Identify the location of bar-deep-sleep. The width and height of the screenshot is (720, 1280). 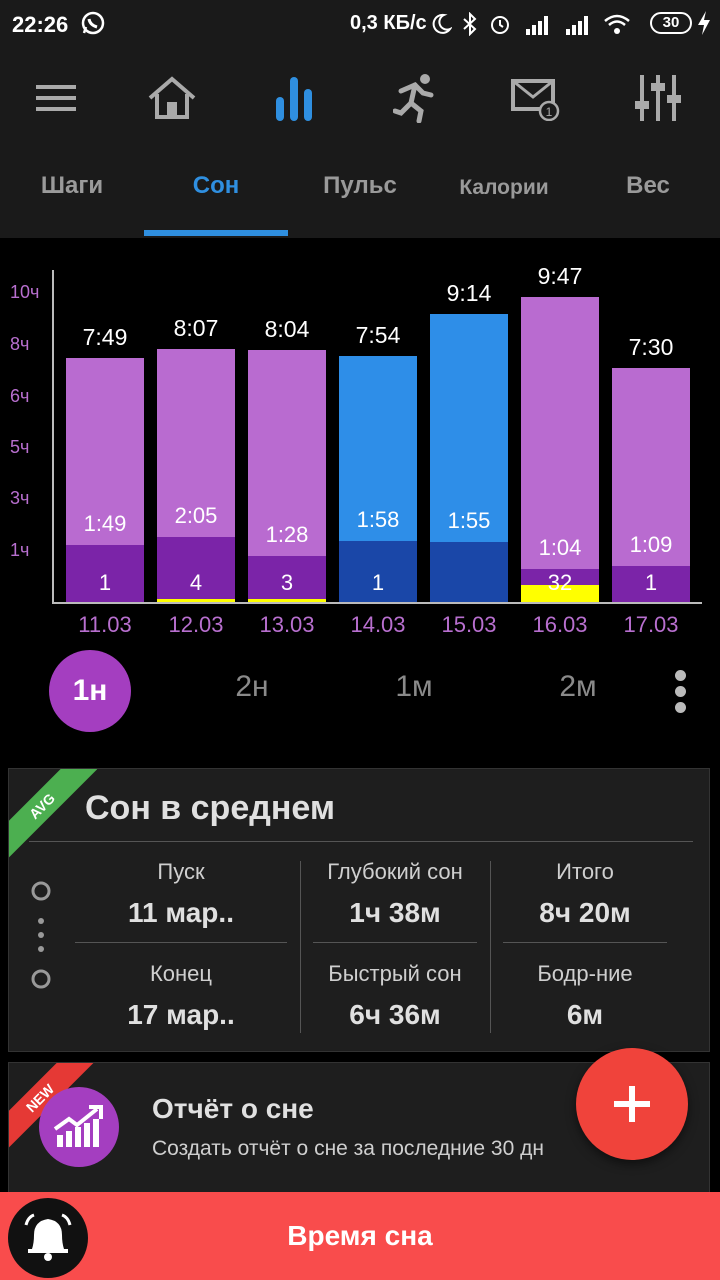
(469, 572).